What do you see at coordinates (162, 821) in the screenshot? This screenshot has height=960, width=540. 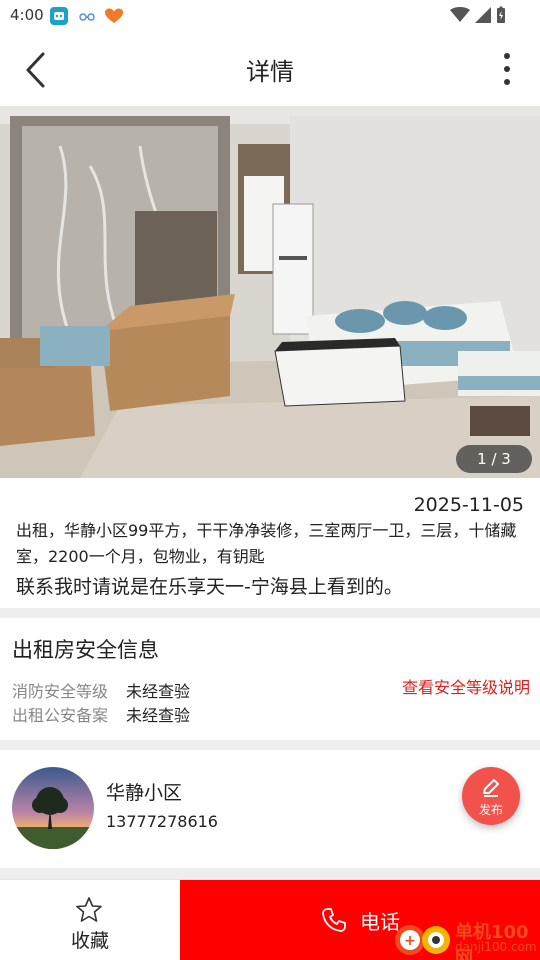 I see `owner-phone: 13777278616` at bounding box center [162, 821].